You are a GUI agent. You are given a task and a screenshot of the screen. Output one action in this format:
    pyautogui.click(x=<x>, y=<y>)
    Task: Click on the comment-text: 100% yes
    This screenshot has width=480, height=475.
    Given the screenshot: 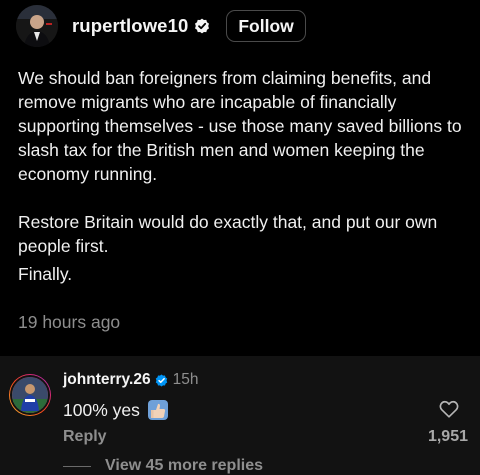 What is the action you would take?
    pyautogui.click(x=101, y=409)
    